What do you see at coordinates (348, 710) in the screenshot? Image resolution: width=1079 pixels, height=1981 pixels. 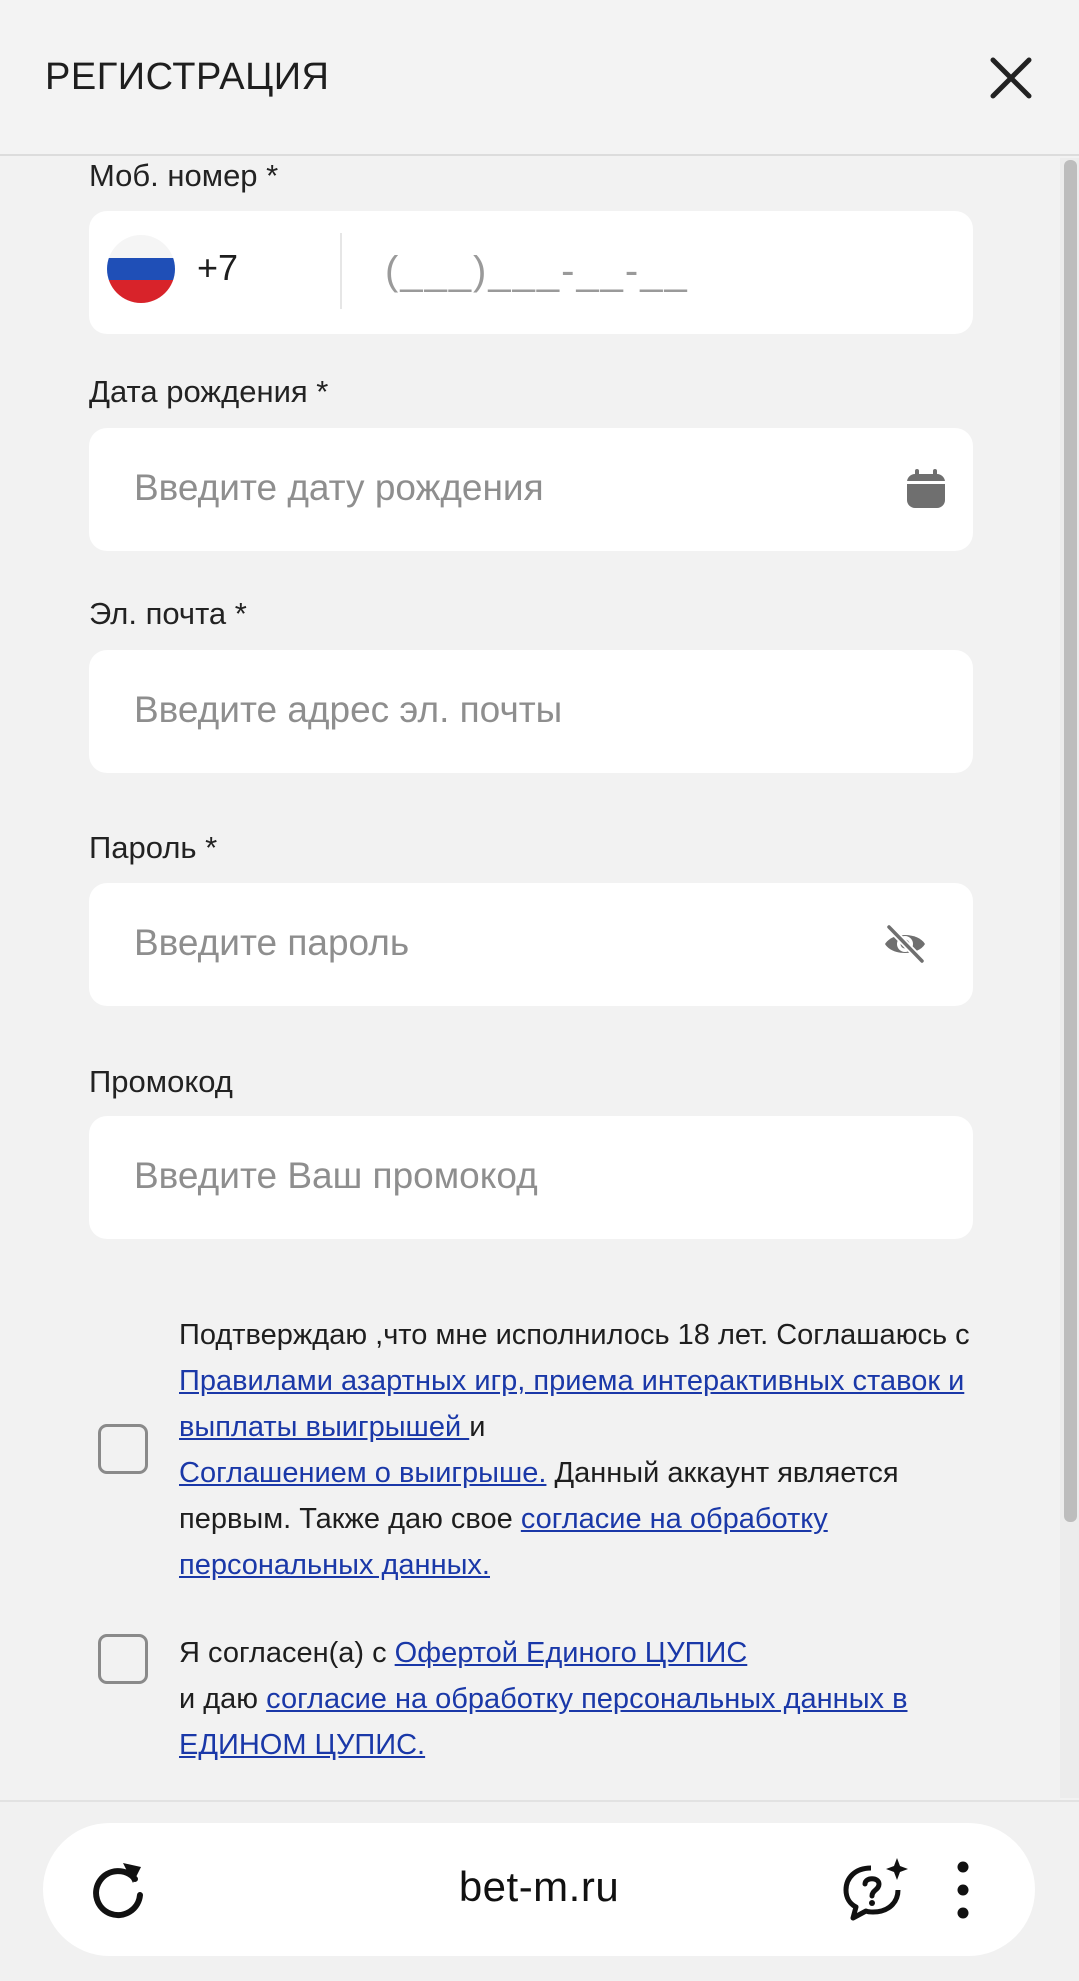 I see `email-input: Введите адрес эл. почты` at bounding box center [348, 710].